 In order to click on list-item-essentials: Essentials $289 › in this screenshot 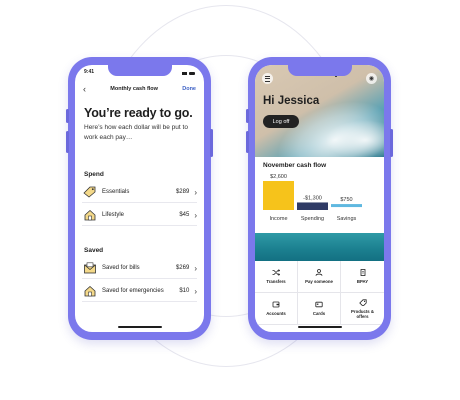, I will do `click(139, 192)`.